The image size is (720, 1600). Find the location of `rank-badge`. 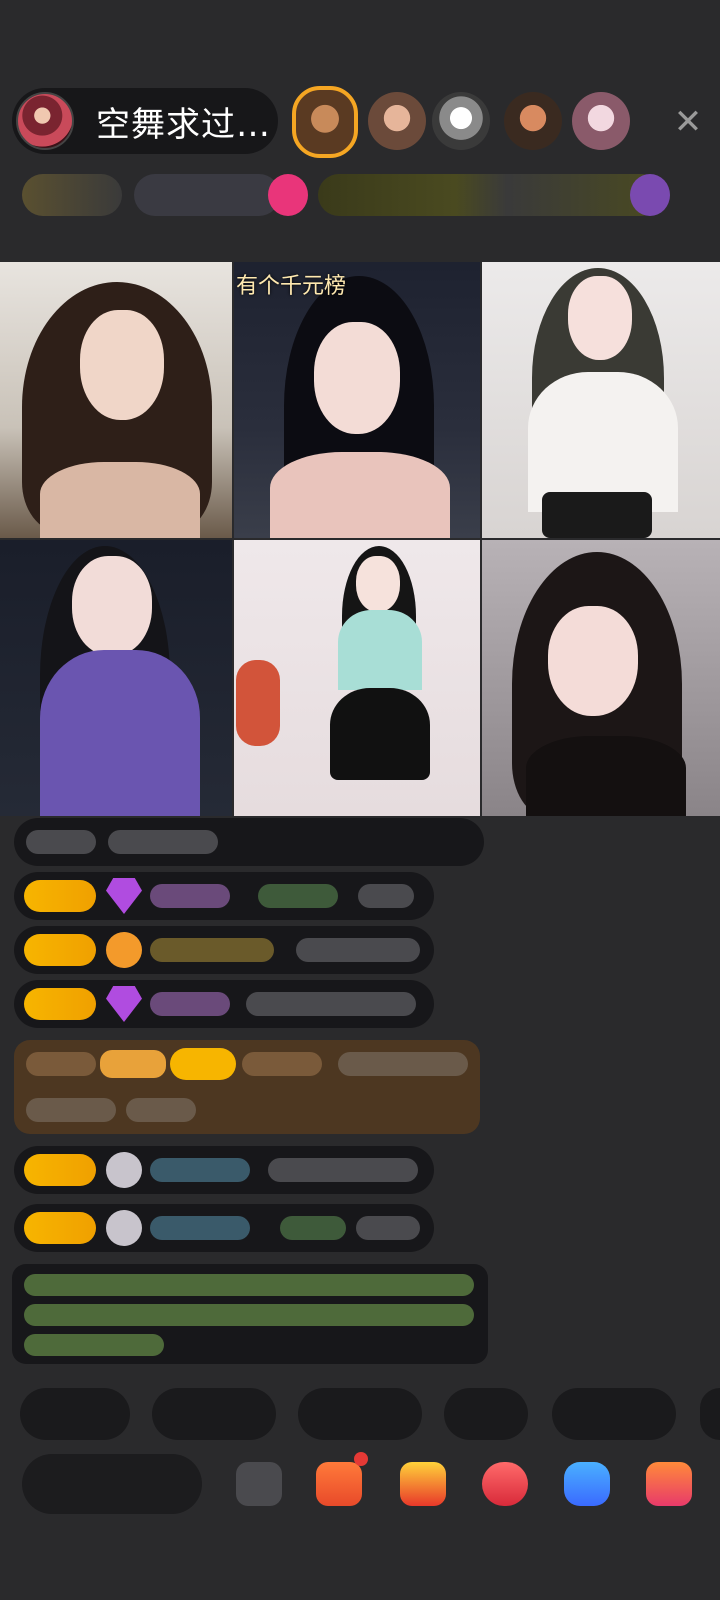

rank-badge is located at coordinates (72, 195).